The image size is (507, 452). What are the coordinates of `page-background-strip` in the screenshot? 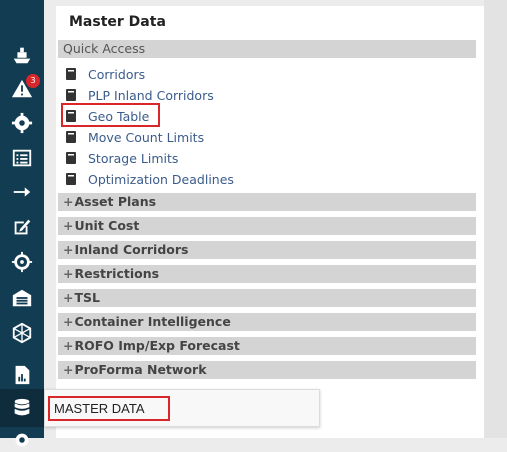 It's located at (495, 219).